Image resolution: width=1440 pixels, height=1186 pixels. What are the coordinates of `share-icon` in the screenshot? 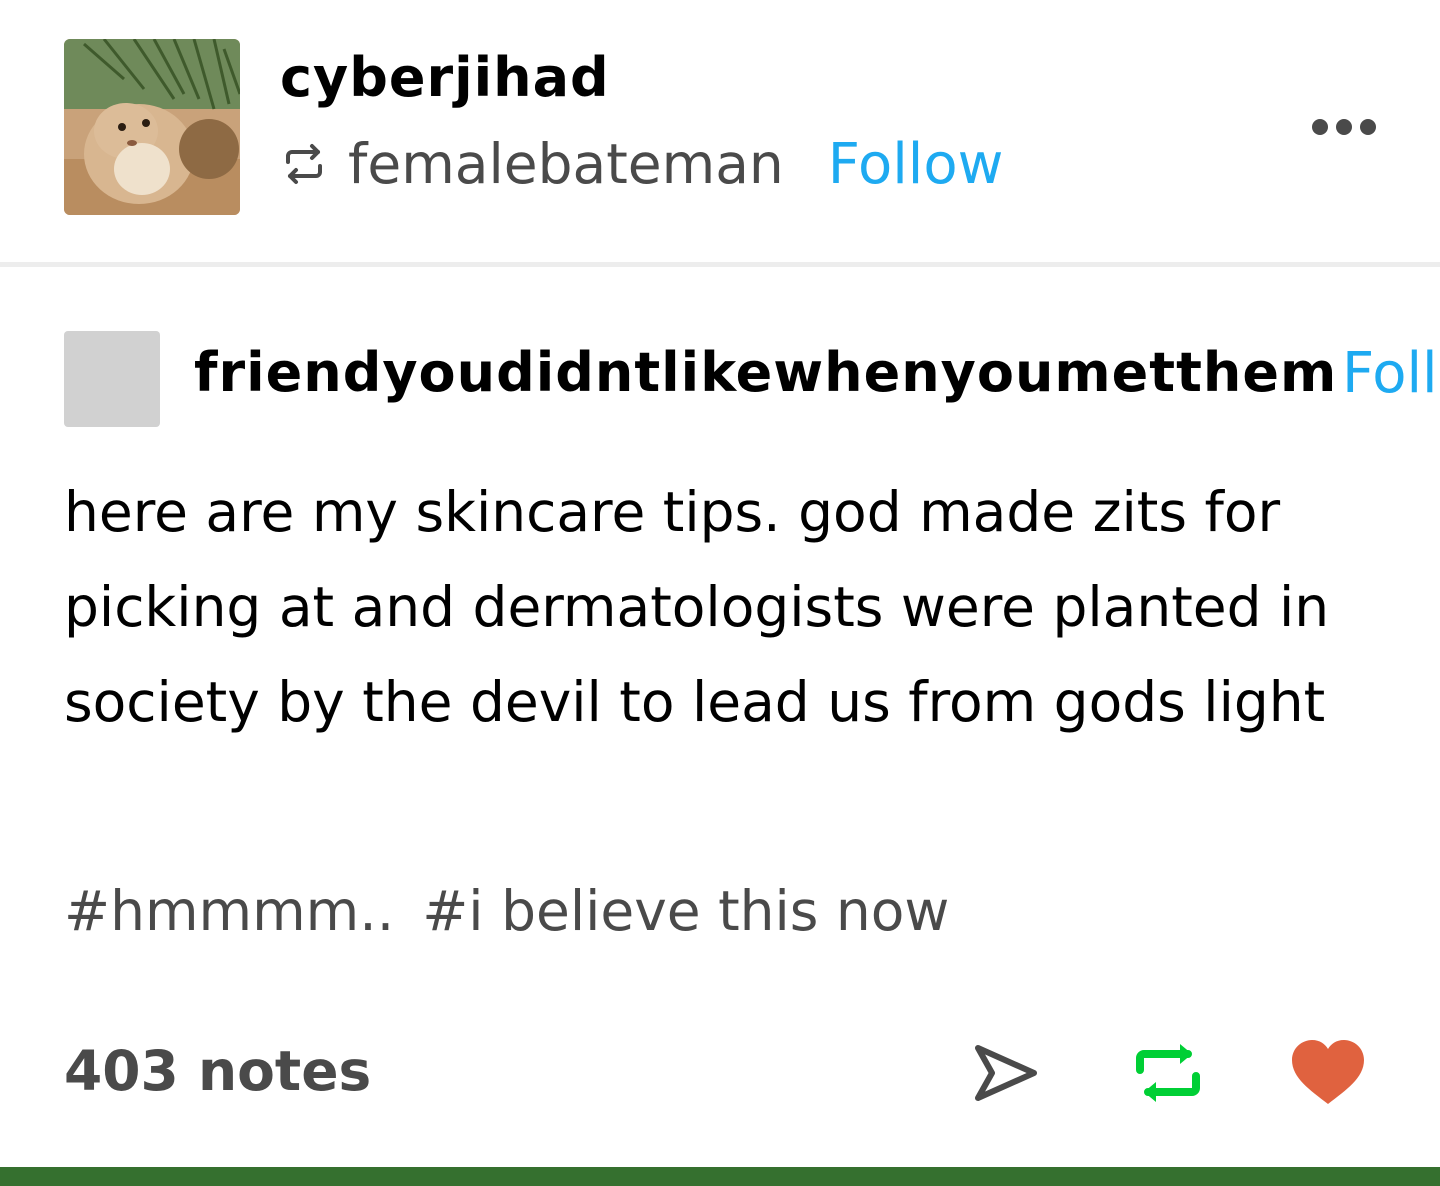 It's located at (1006, 1073).